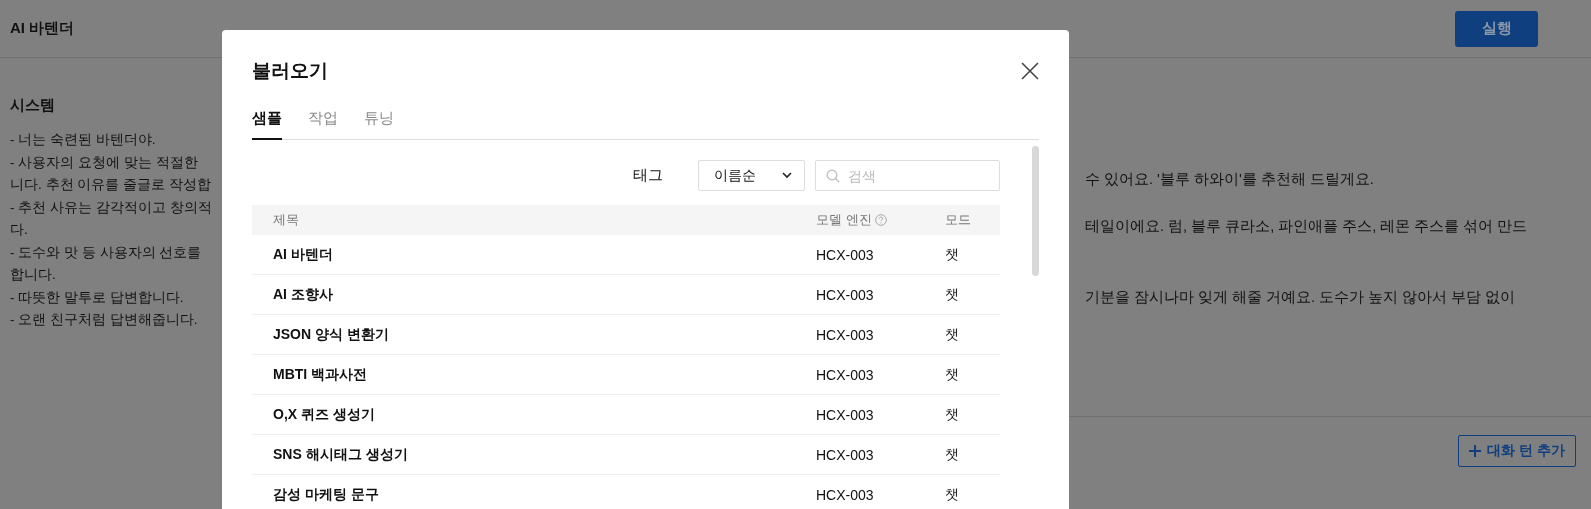  Describe the element at coordinates (97, 297) in the screenshot. I see `prompt-line: - 따뜻한 말투로 답변합니다.` at that location.